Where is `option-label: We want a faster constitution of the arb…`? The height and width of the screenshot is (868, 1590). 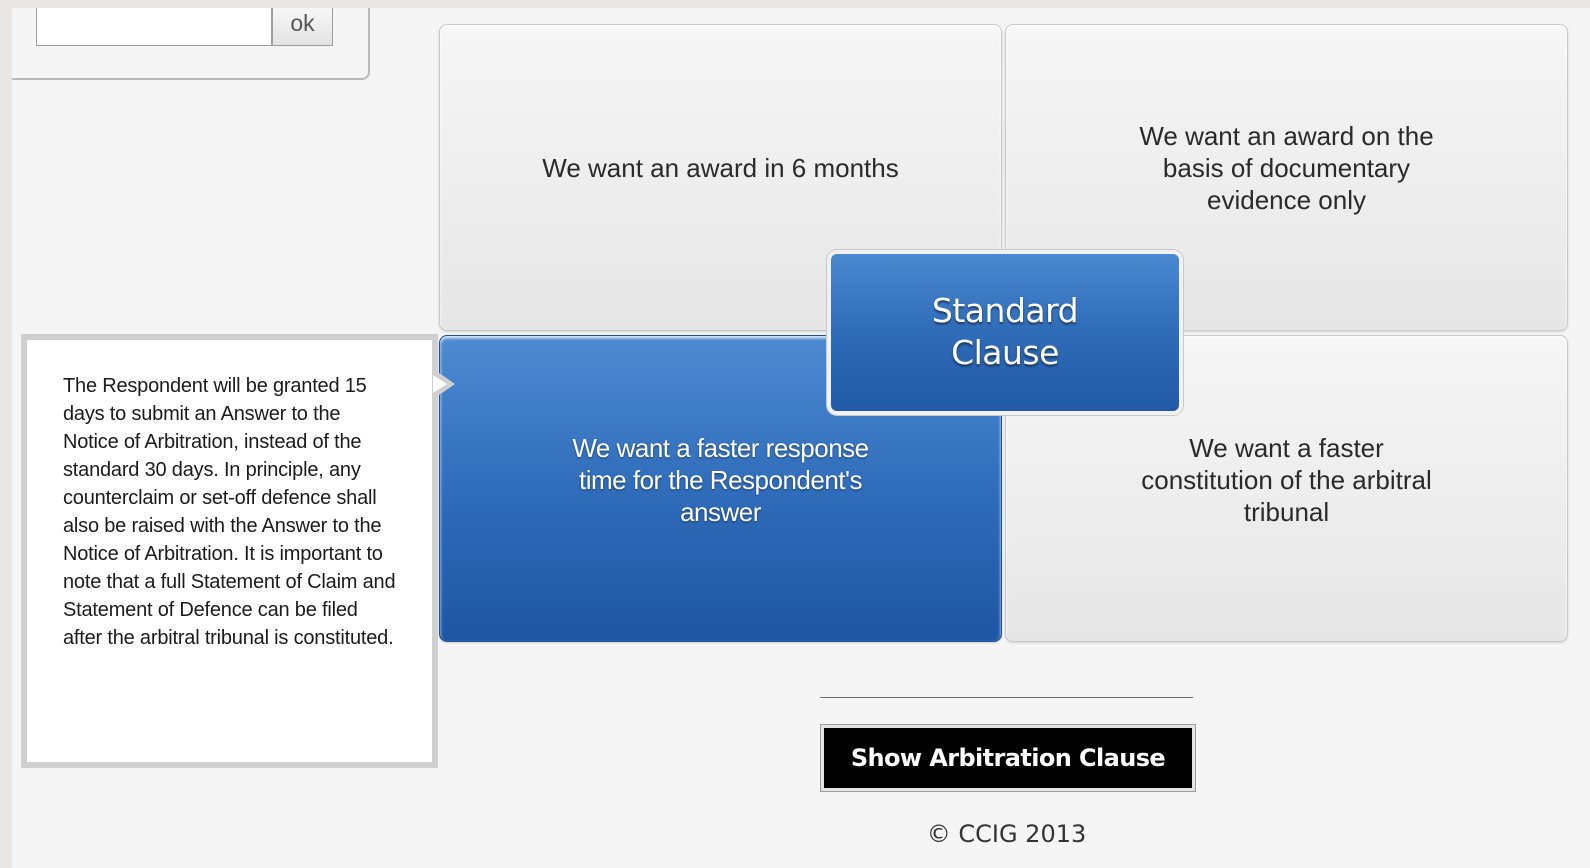
option-label: We want a faster constitution of the arb… is located at coordinates (1286, 480).